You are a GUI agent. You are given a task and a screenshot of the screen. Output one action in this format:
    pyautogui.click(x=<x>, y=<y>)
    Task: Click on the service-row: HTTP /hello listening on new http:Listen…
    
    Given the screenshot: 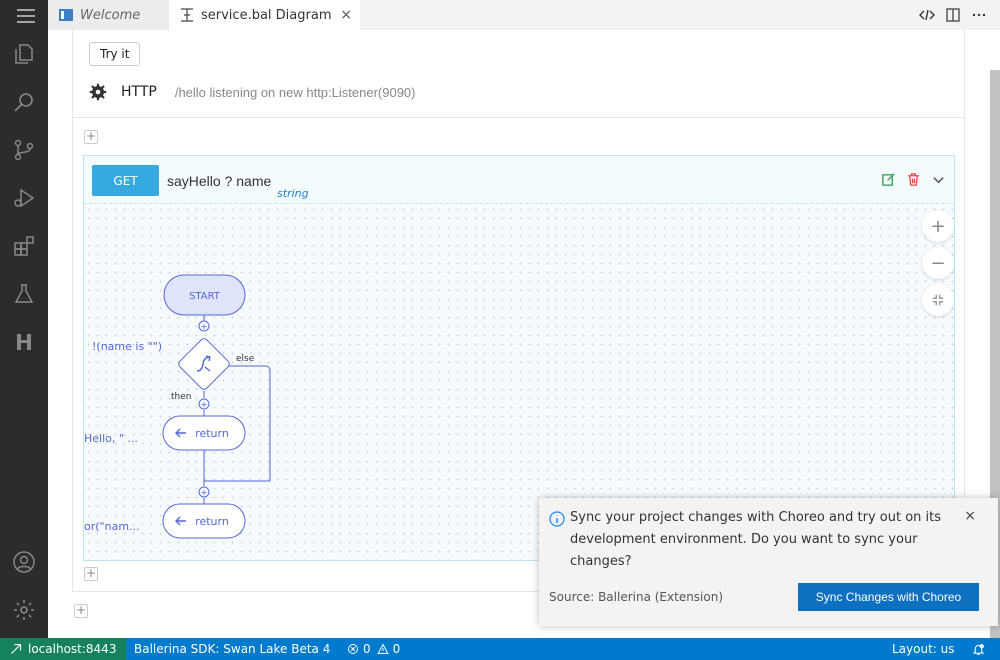 What is the action you would take?
    pyautogui.click(x=252, y=92)
    